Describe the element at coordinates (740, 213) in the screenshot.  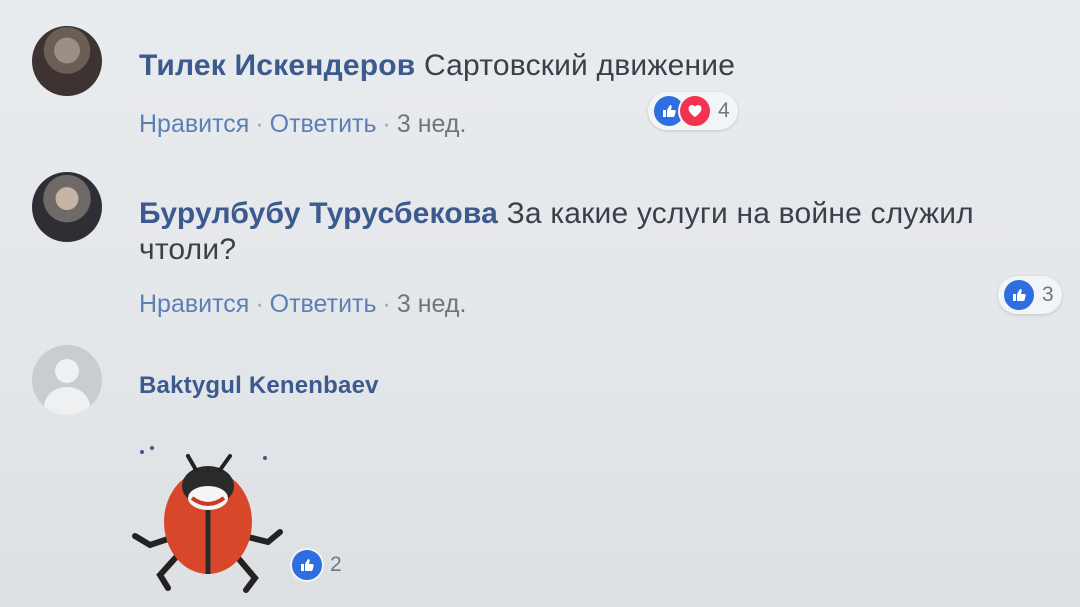
I see `comment-body: За какие услуги на войне служил` at that location.